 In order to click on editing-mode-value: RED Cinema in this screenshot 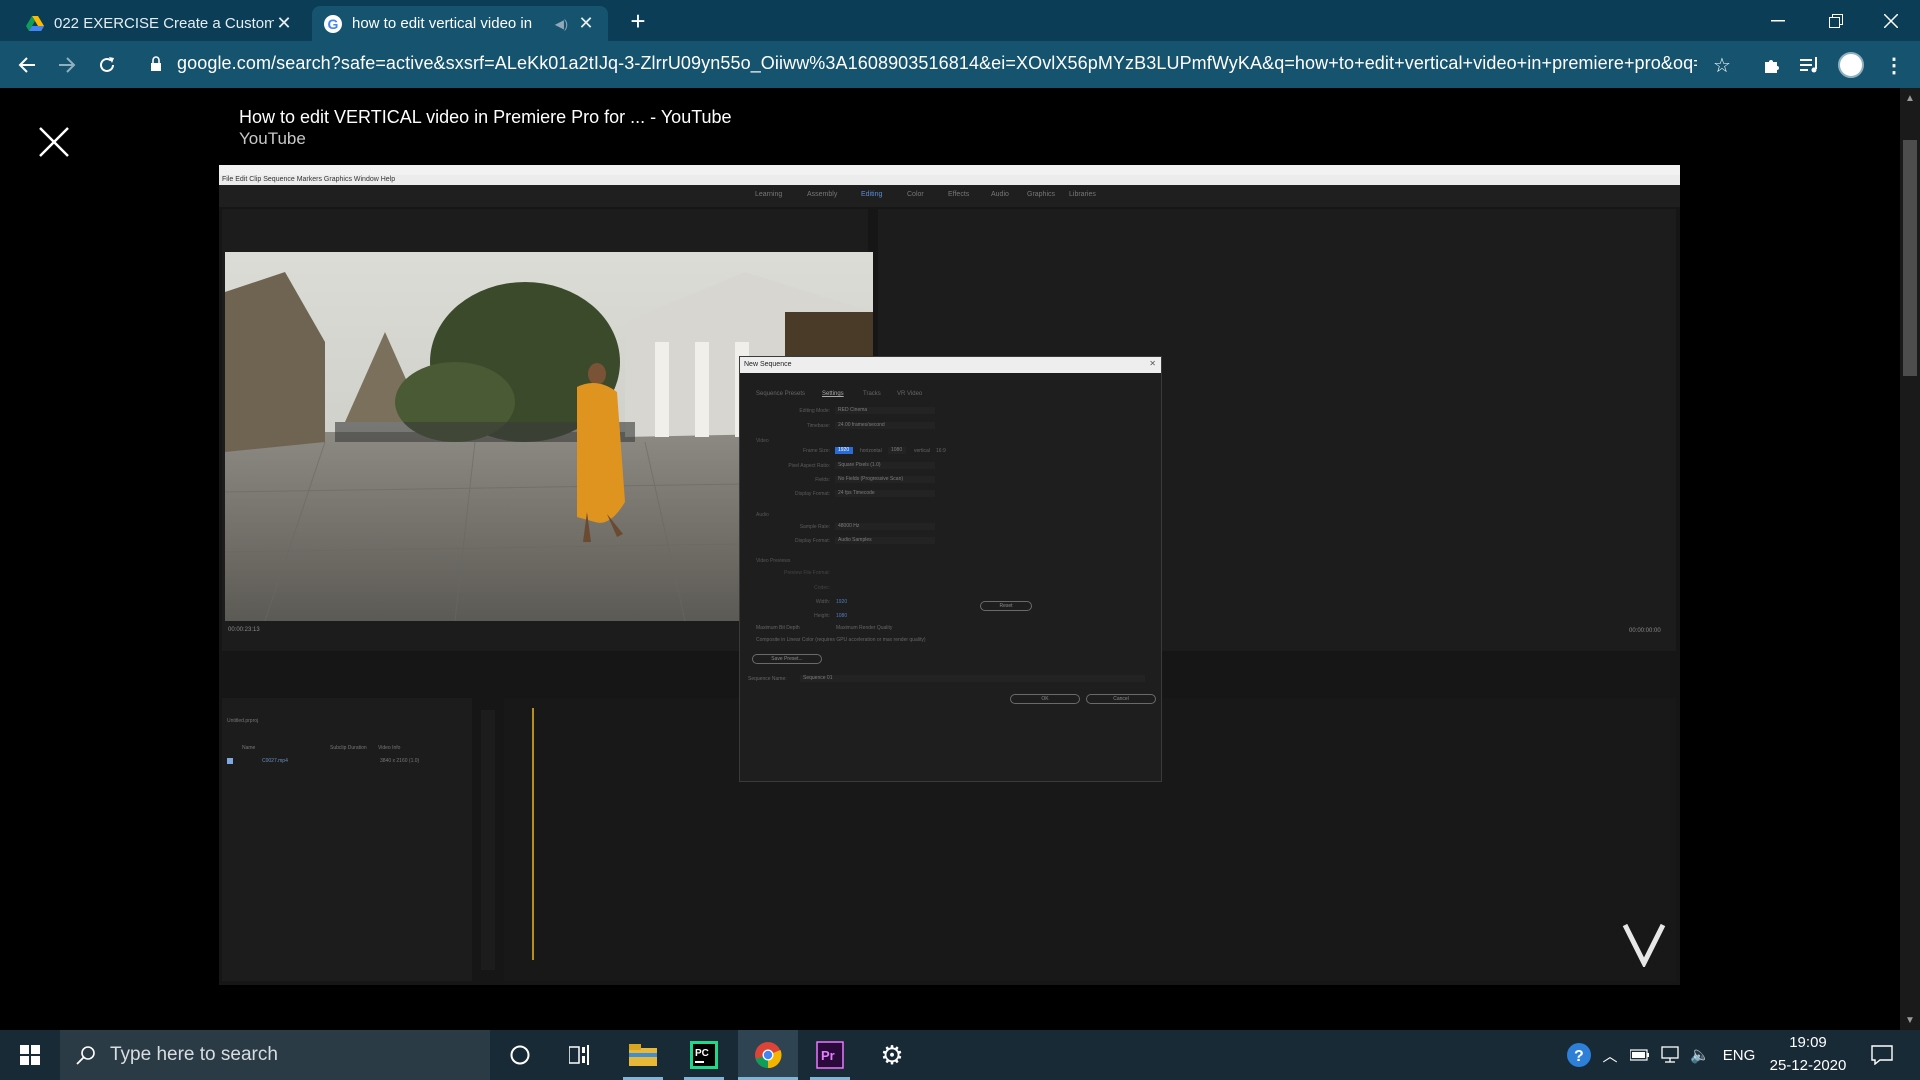, I will do `click(885, 410)`.